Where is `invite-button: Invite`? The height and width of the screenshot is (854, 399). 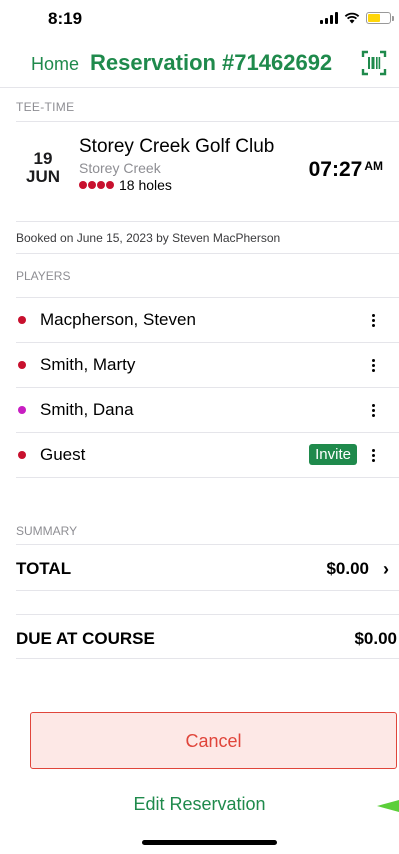
invite-button: Invite is located at coordinates (333, 454).